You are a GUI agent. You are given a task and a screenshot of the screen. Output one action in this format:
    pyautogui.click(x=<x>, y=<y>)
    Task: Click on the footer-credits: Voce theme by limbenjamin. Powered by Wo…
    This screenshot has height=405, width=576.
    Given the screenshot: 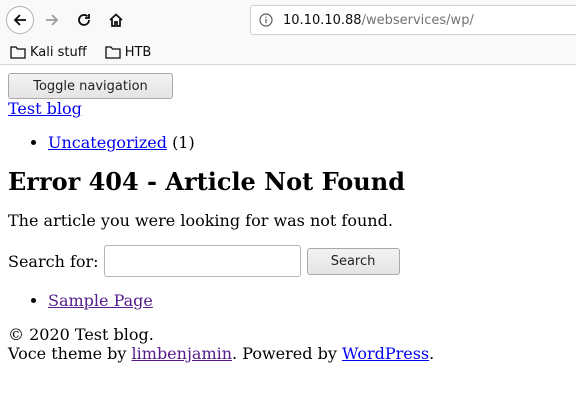 What is the action you would take?
    pyautogui.click(x=288, y=353)
    